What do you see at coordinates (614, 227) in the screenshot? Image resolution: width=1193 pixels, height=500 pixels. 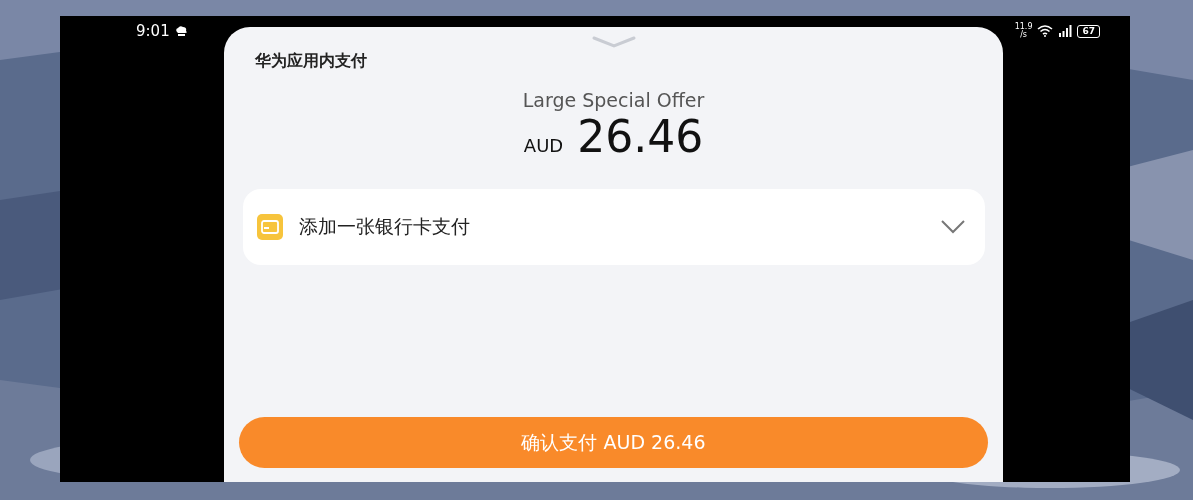 I see `payment-method-selector: 添加一张银行卡支付` at bounding box center [614, 227].